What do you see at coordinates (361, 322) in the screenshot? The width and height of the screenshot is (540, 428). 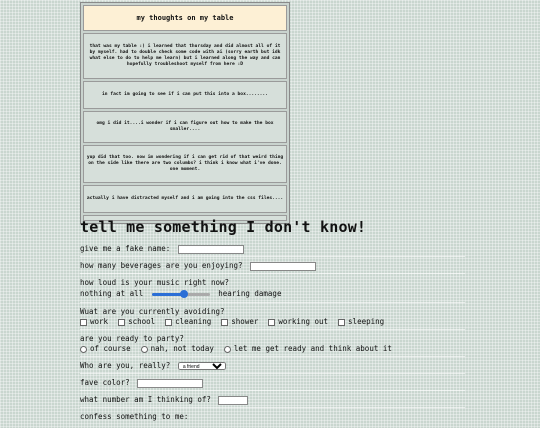 I see `avoiding-option-sleeping: sleeping` at bounding box center [361, 322].